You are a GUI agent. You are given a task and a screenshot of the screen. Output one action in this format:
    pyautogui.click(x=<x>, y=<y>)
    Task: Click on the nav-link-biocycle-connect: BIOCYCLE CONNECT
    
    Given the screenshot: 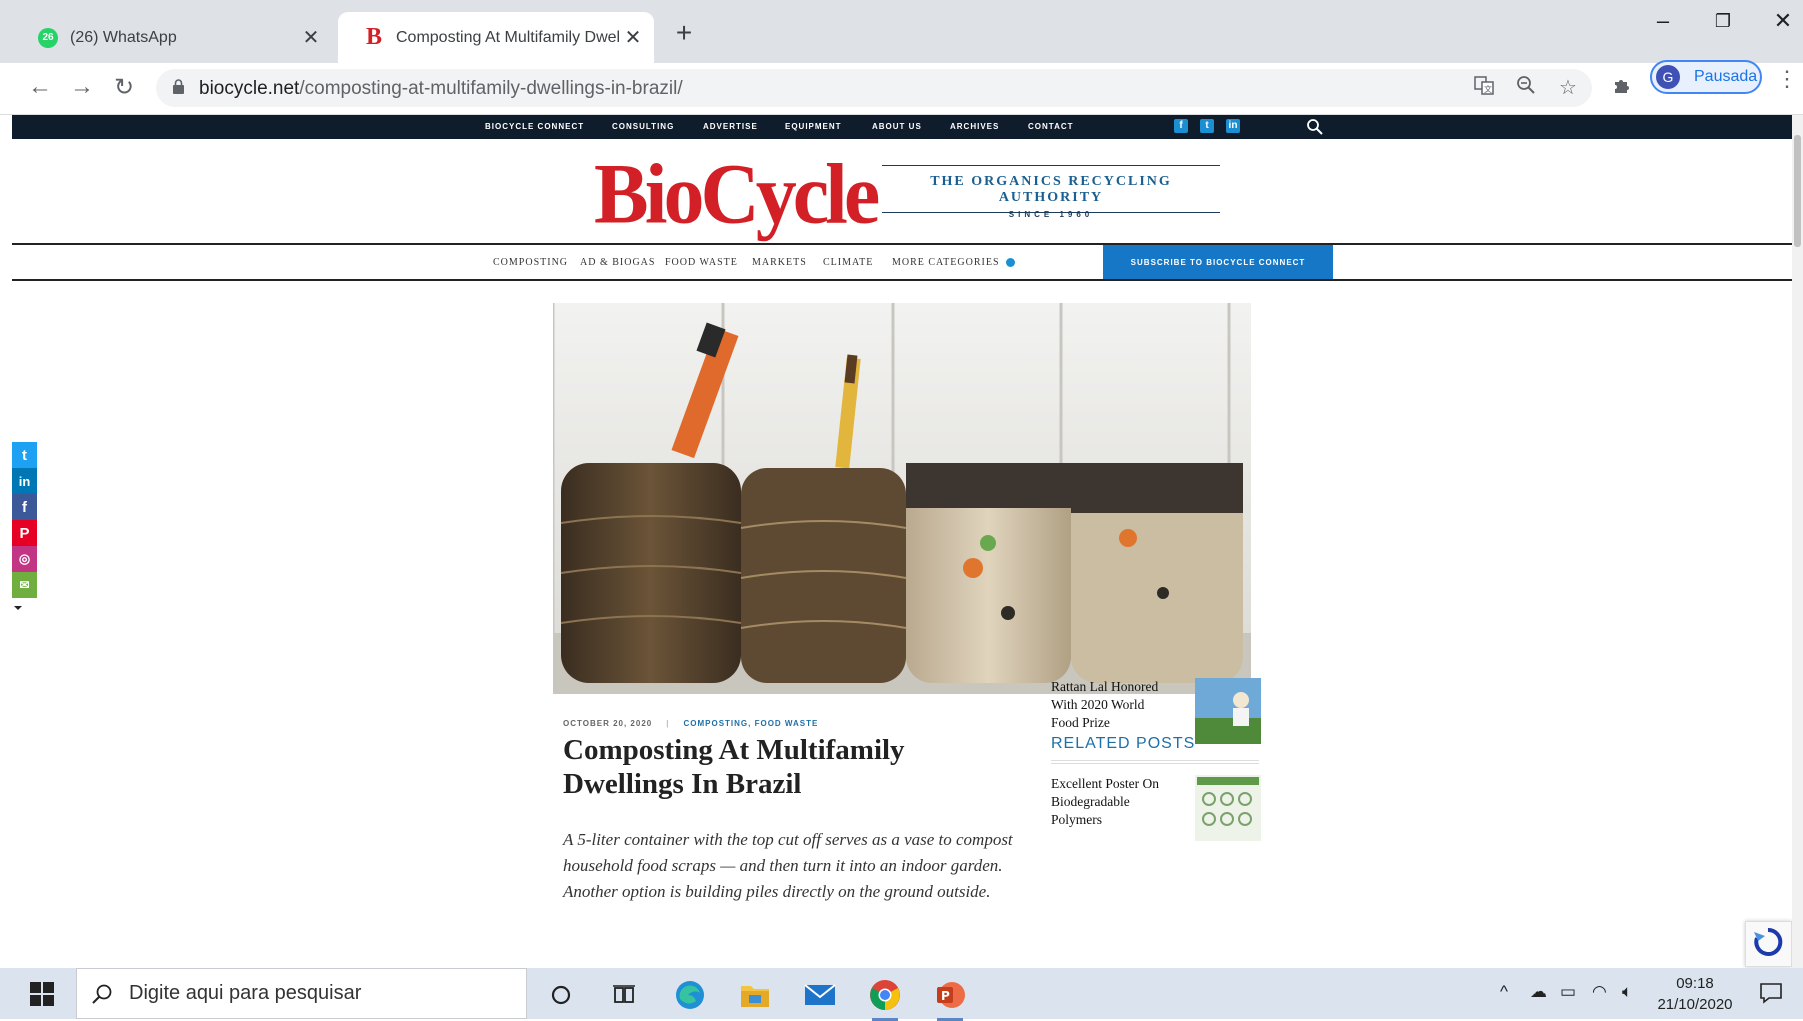 What is the action you would take?
    pyautogui.click(x=534, y=126)
    